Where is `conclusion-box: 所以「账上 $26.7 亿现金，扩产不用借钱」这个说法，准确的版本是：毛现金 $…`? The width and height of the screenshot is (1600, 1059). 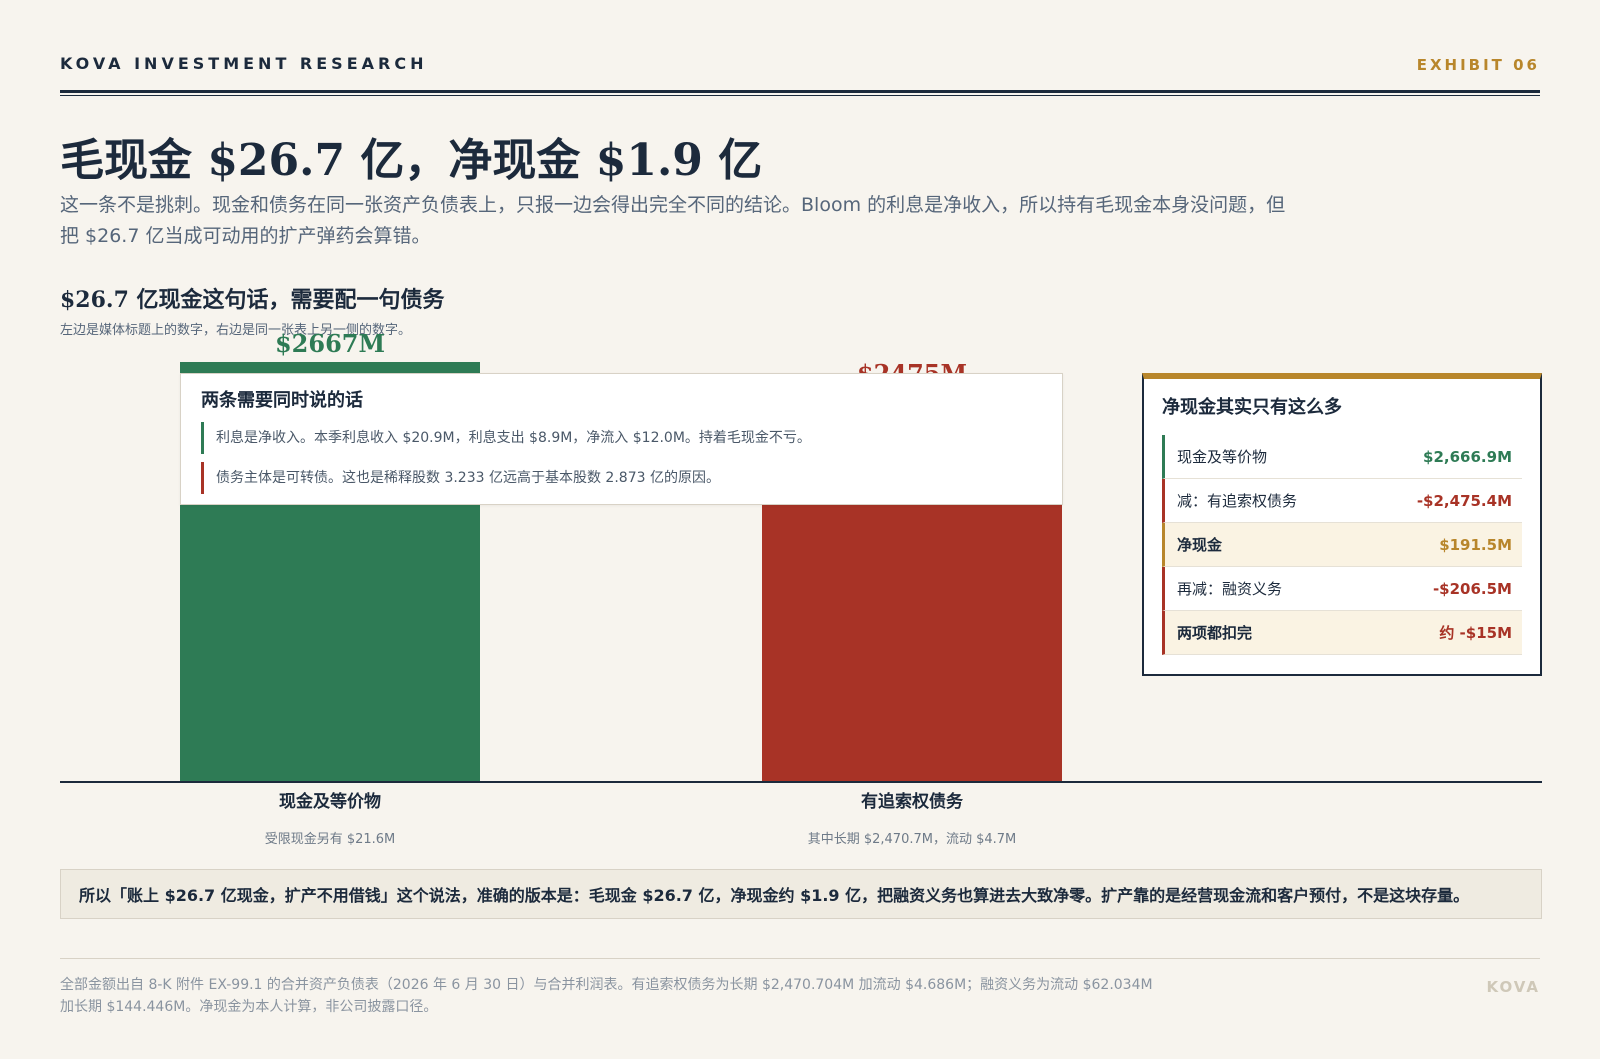 conclusion-box: 所以「账上 $26.7 亿现金，扩产不用借钱」这个说法，准确的版本是：毛现金 $… is located at coordinates (801, 894).